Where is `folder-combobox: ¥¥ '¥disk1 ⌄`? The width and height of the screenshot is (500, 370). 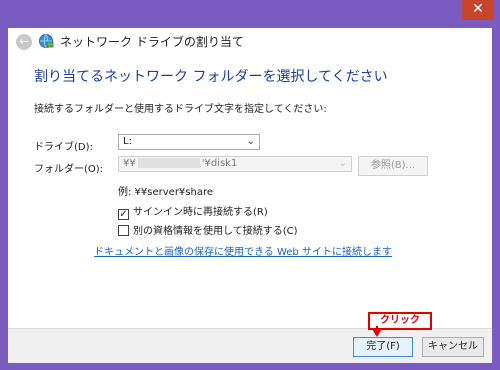
folder-combobox: ¥¥ '¥disk1 ⌄ is located at coordinates (235, 164).